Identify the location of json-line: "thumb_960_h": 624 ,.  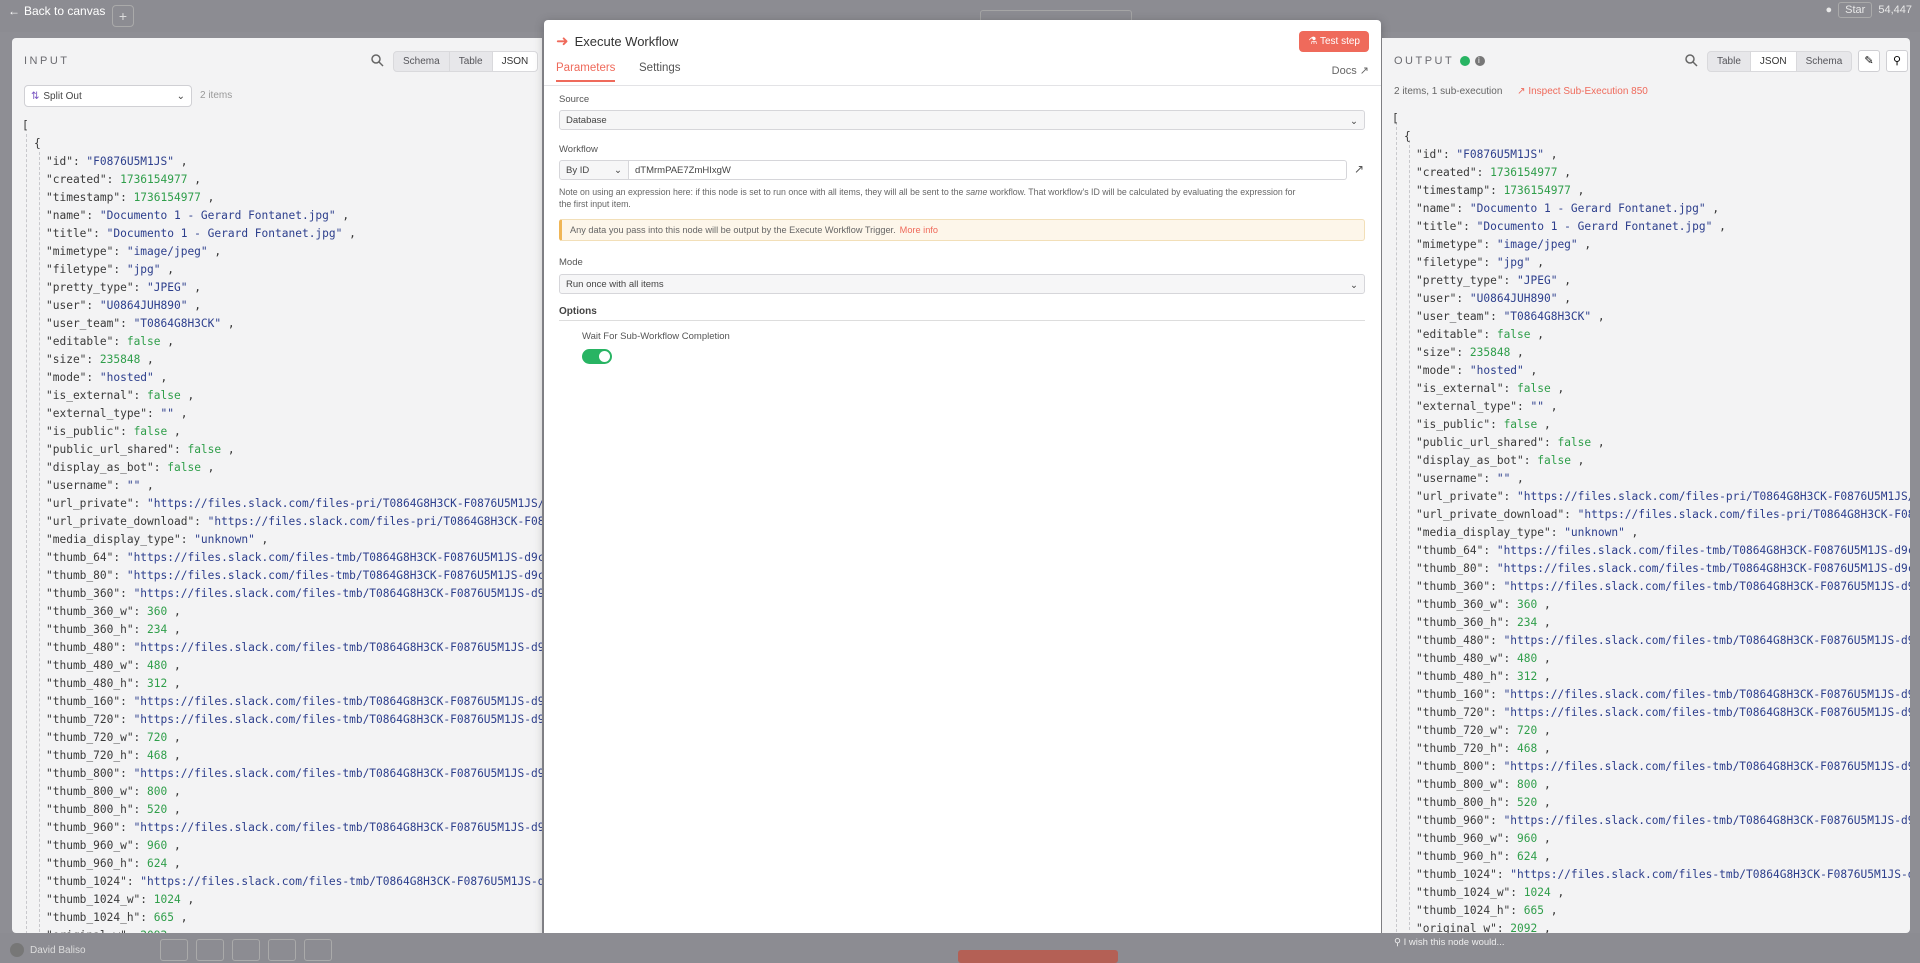
(282, 864).